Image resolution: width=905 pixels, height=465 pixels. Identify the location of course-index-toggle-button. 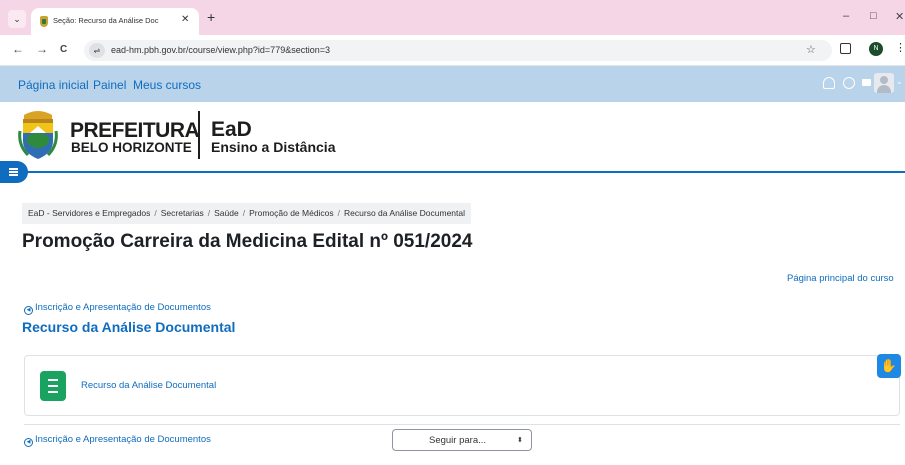
(14, 172).